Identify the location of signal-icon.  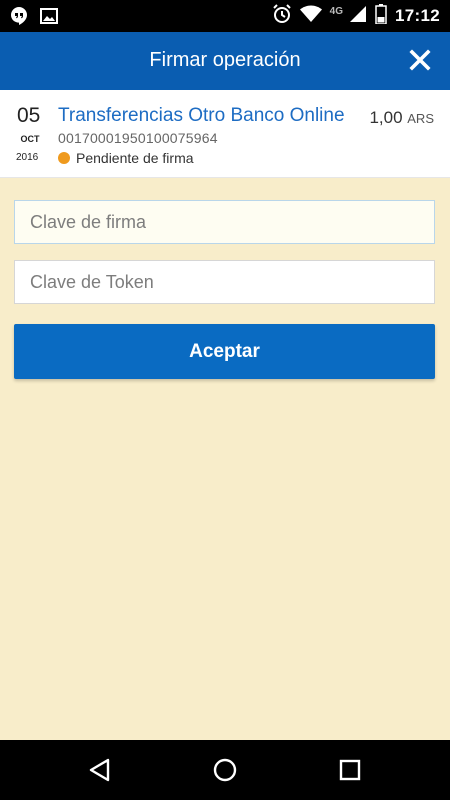
(358, 16).